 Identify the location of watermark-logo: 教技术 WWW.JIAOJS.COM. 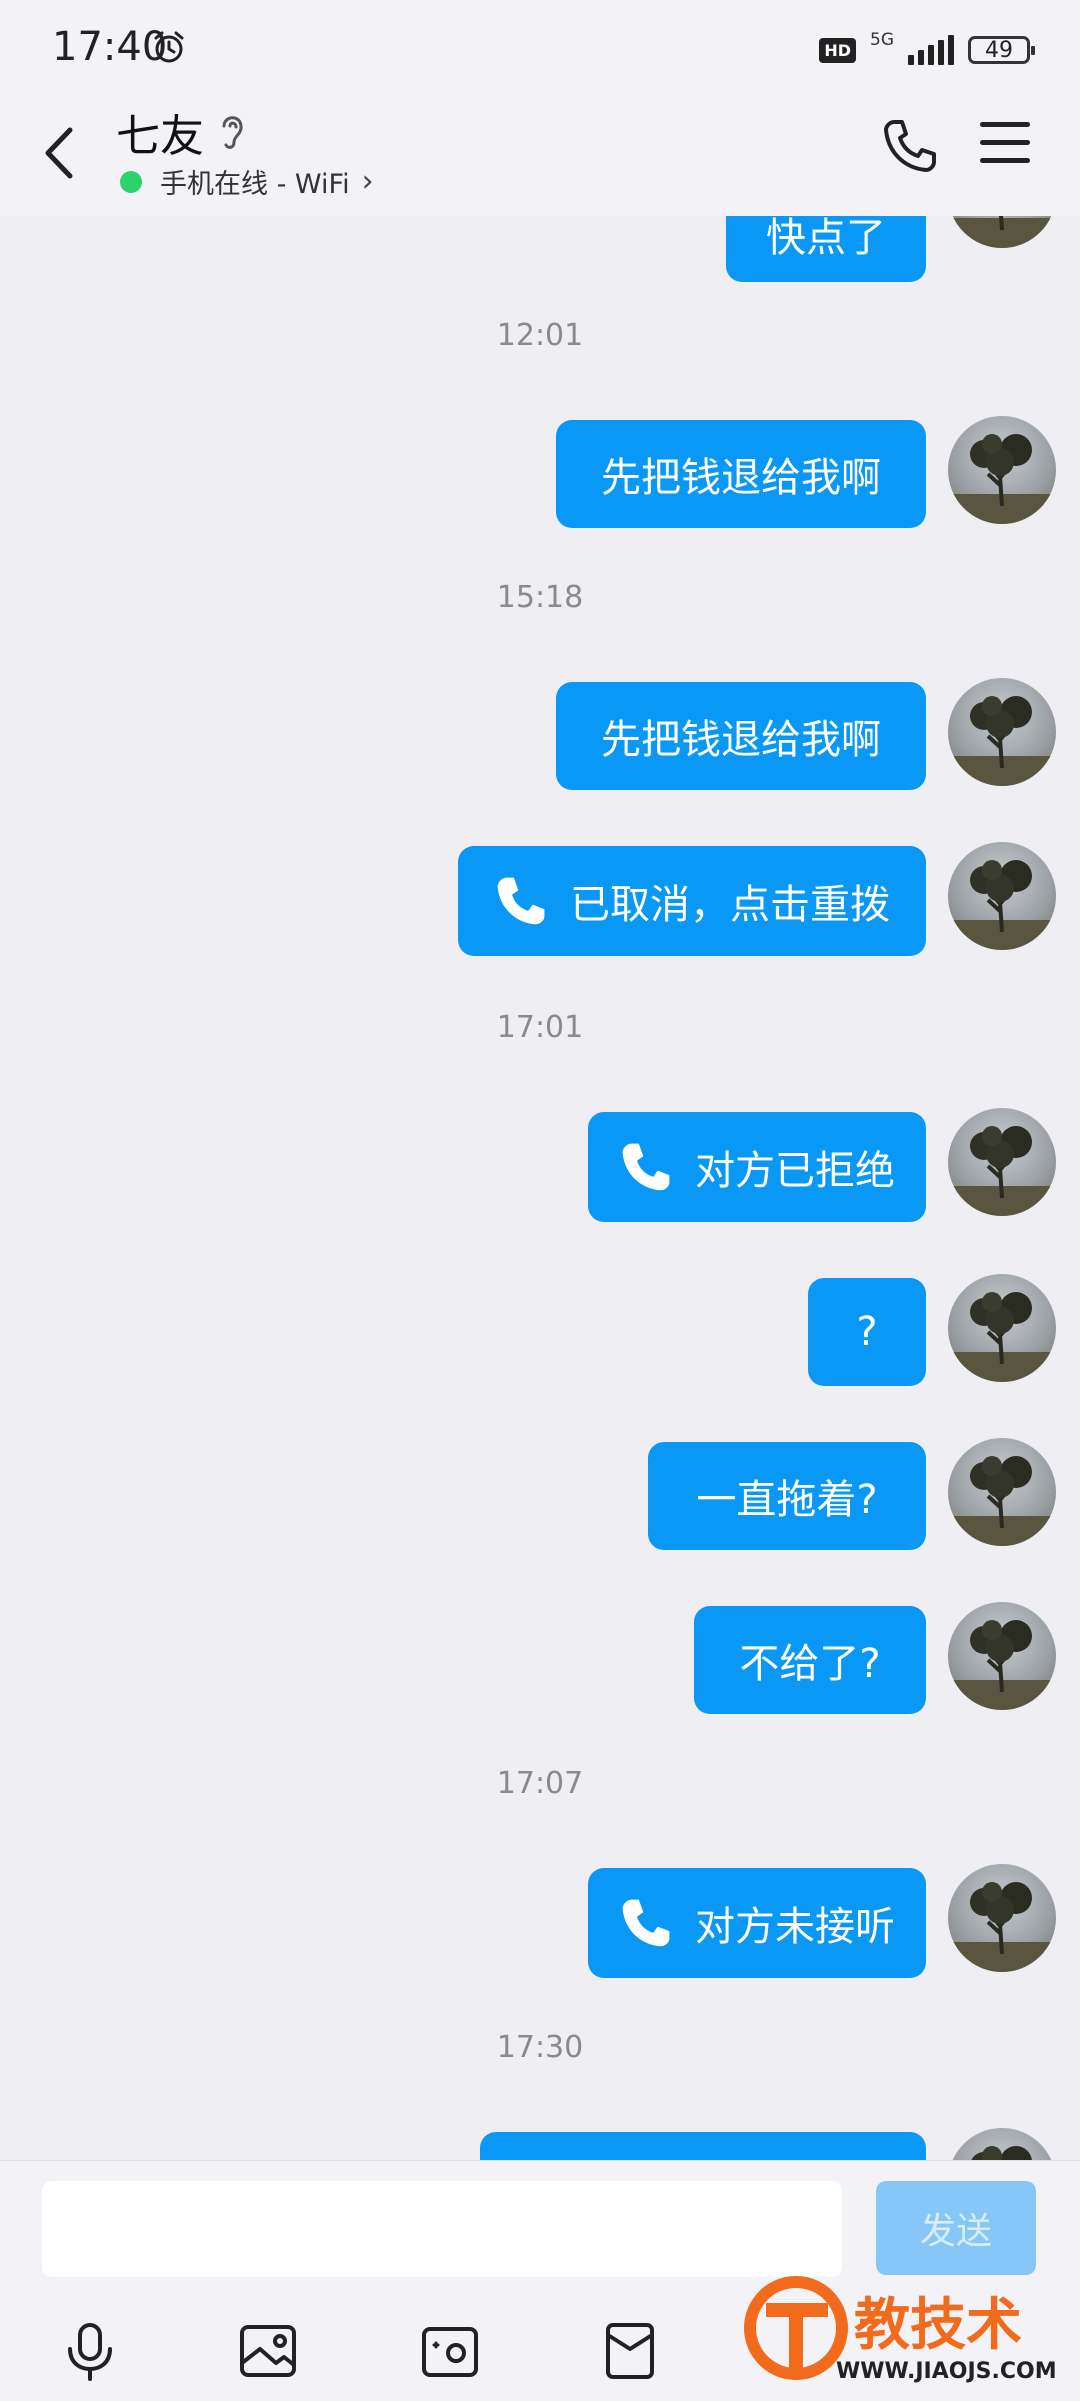
(900, 2330).